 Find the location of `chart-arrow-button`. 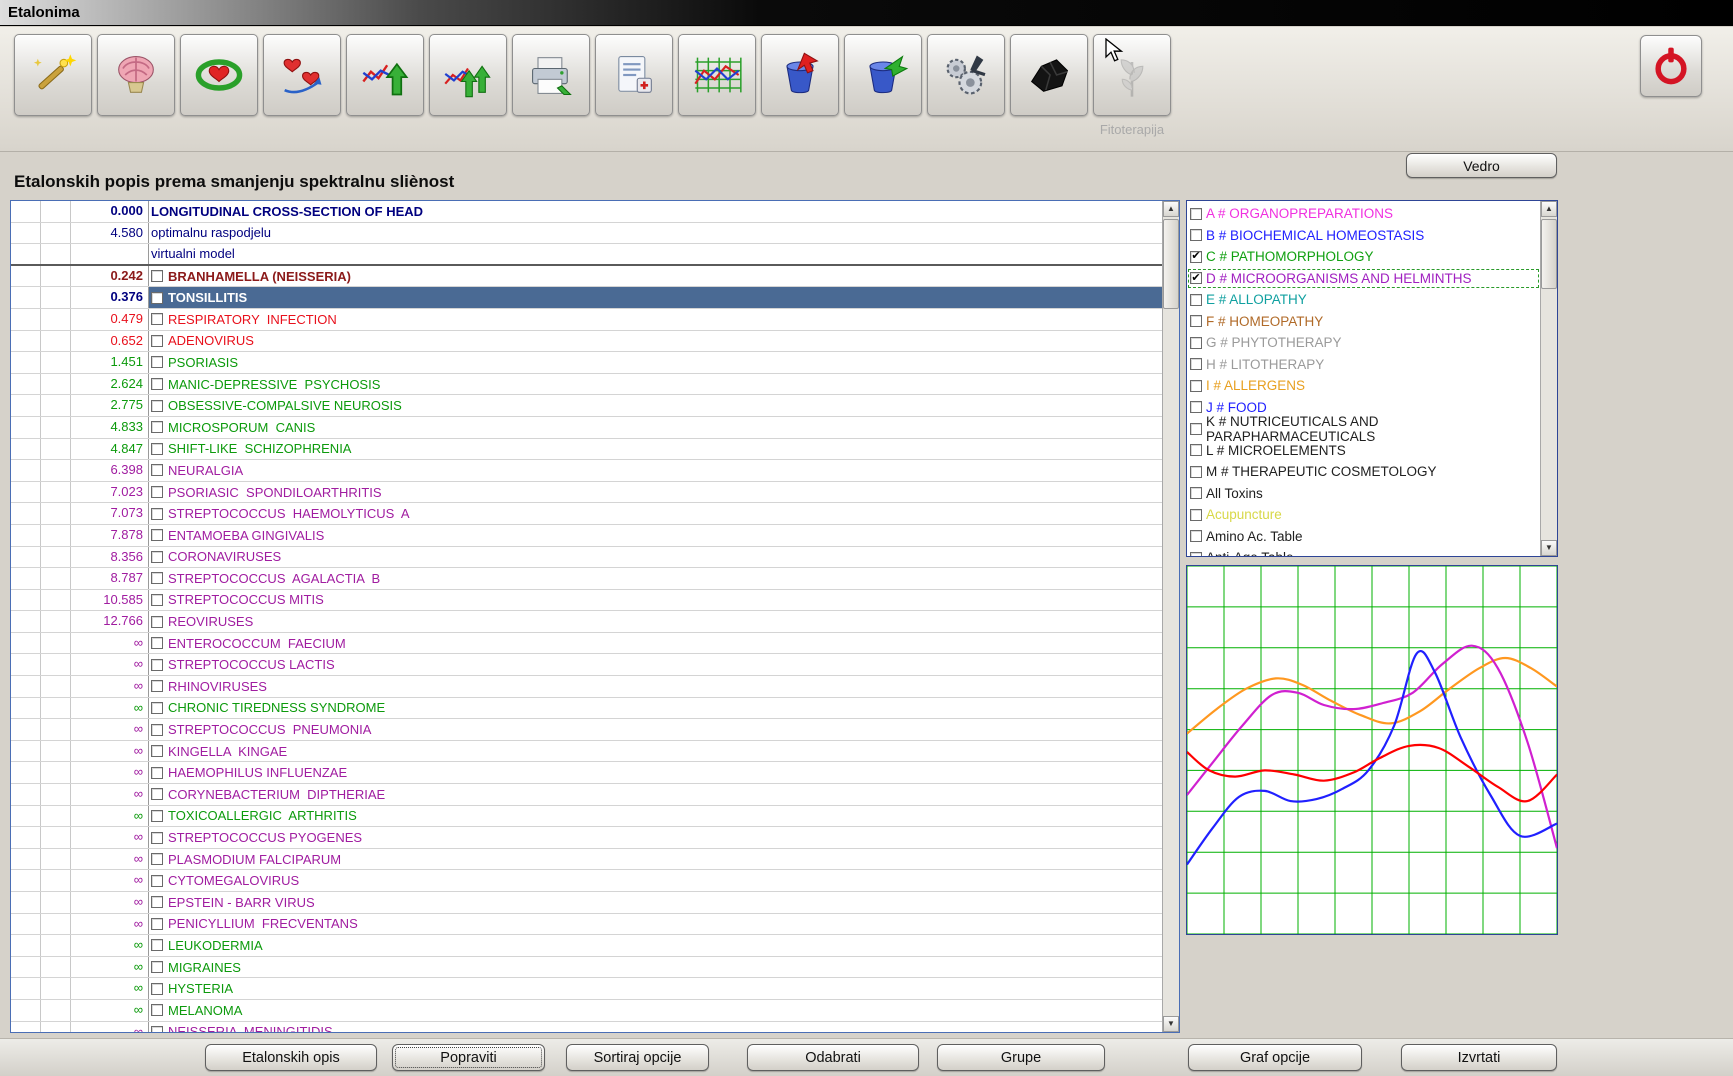

chart-arrow-button is located at coordinates (385, 75).